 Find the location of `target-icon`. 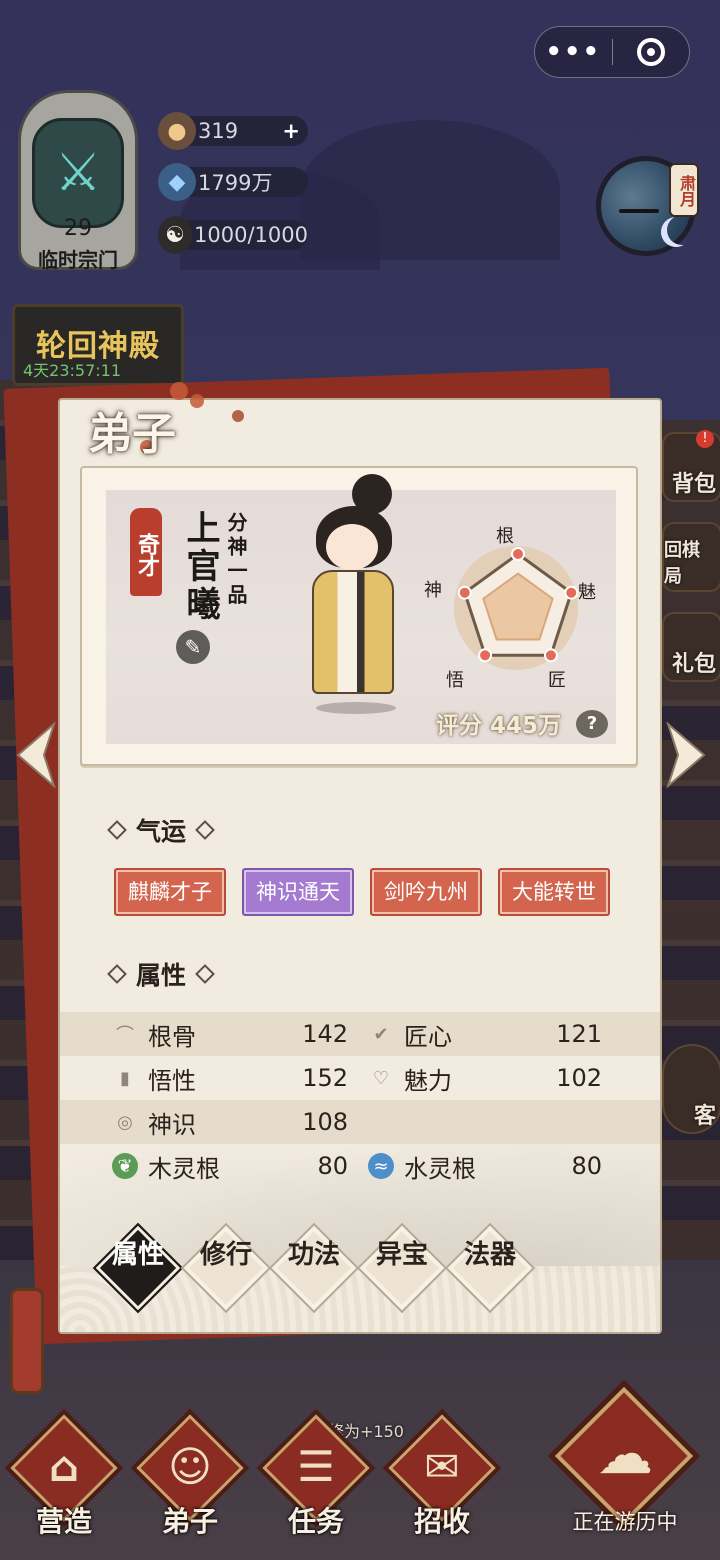

target-icon is located at coordinates (650, 52).